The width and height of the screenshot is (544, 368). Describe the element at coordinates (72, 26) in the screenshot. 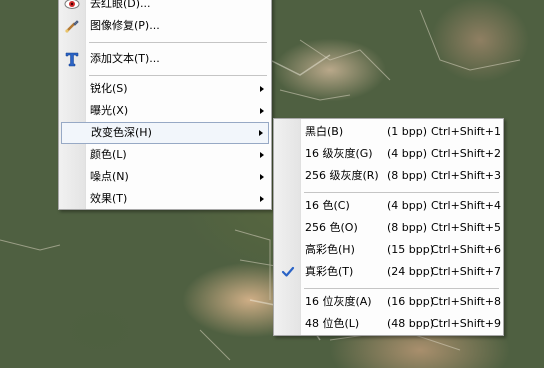

I see `repair-brush-icon` at that location.